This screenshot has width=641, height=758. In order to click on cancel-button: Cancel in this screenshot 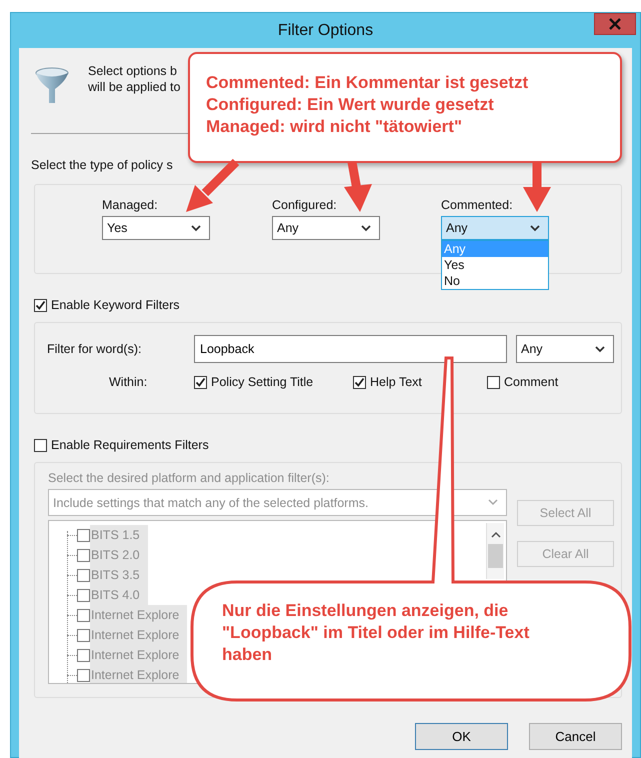, I will do `click(575, 736)`.